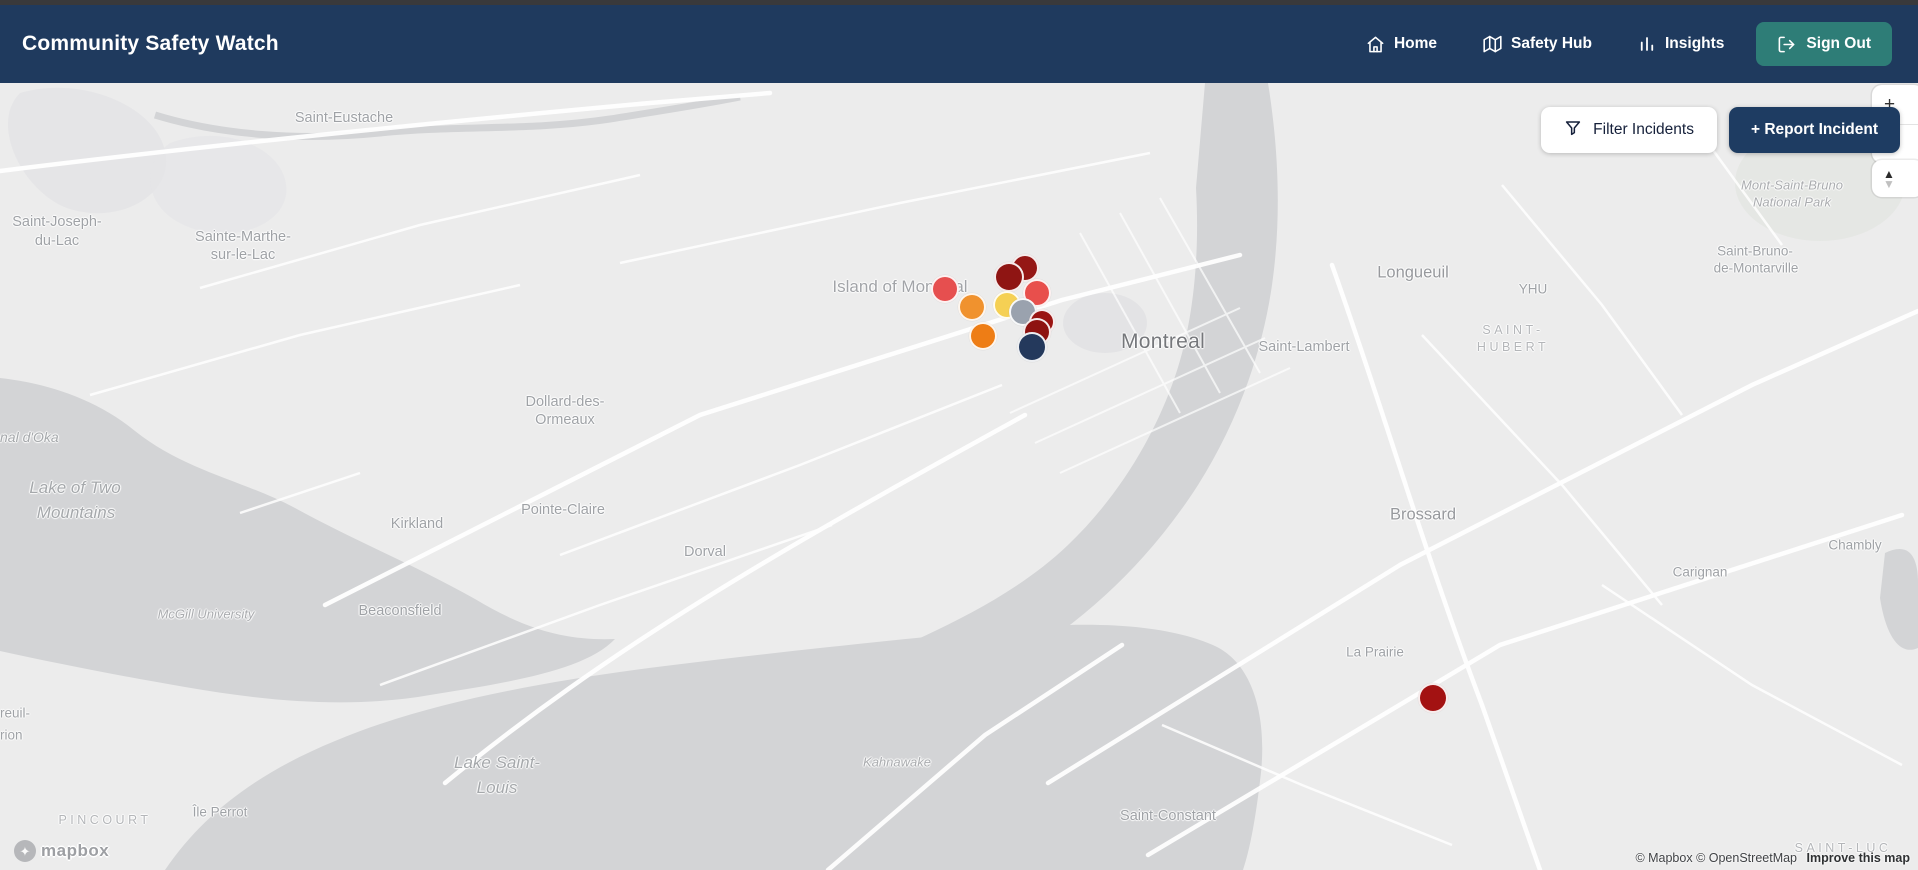 This screenshot has height=870, width=1918. I want to click on main-nav: Home Safety Hub Insights, so click(1545, 44).